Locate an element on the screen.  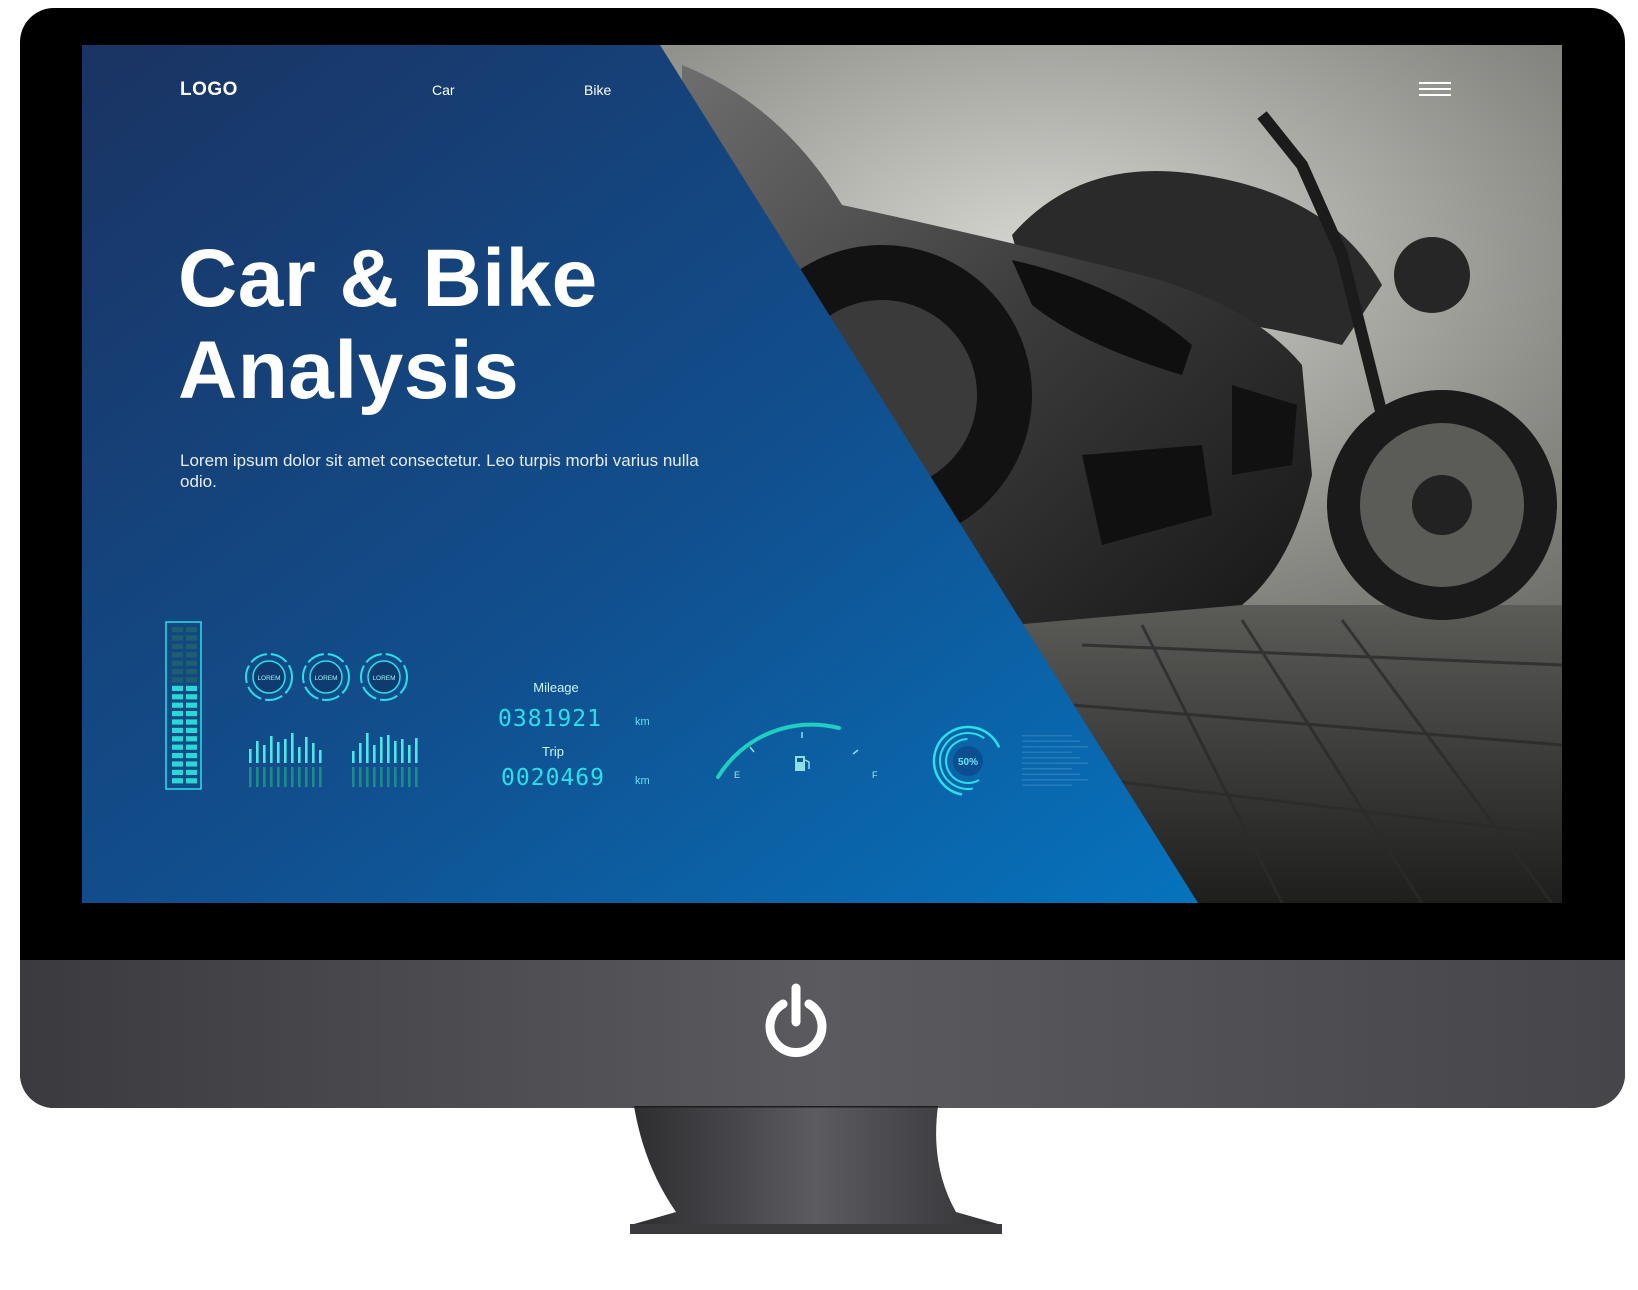
dial-3-label: LOREM is located at coordinates (383, 678).